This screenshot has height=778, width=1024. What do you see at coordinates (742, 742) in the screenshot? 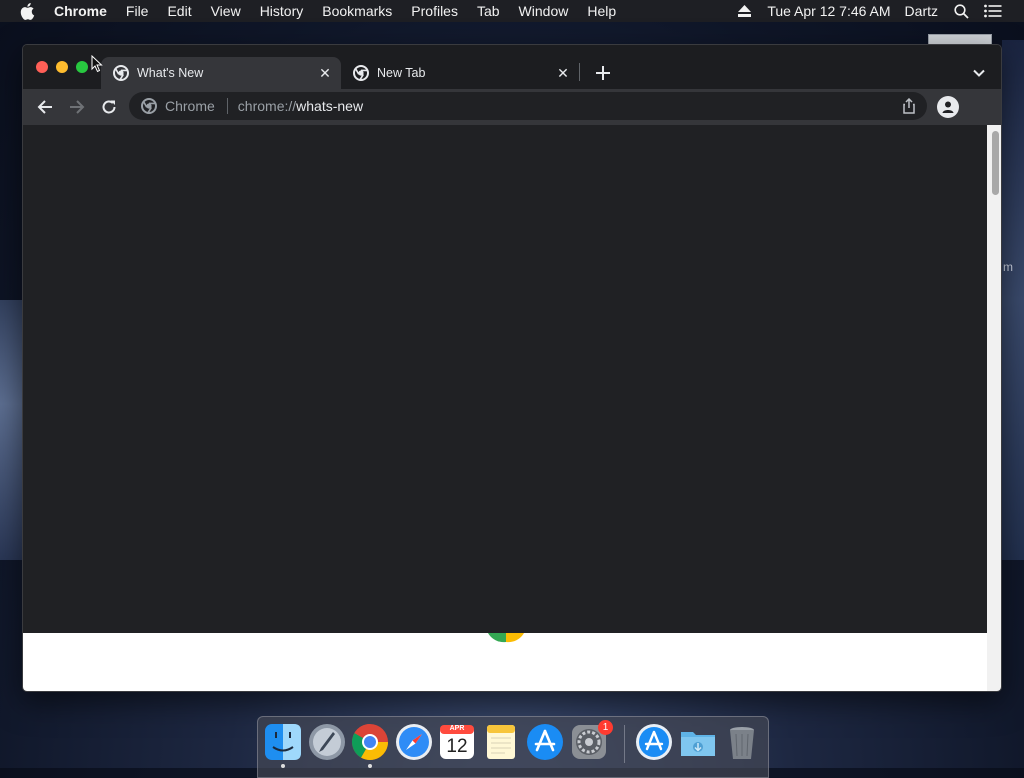
I see `trash-icon` at bounding box center [742, 742].